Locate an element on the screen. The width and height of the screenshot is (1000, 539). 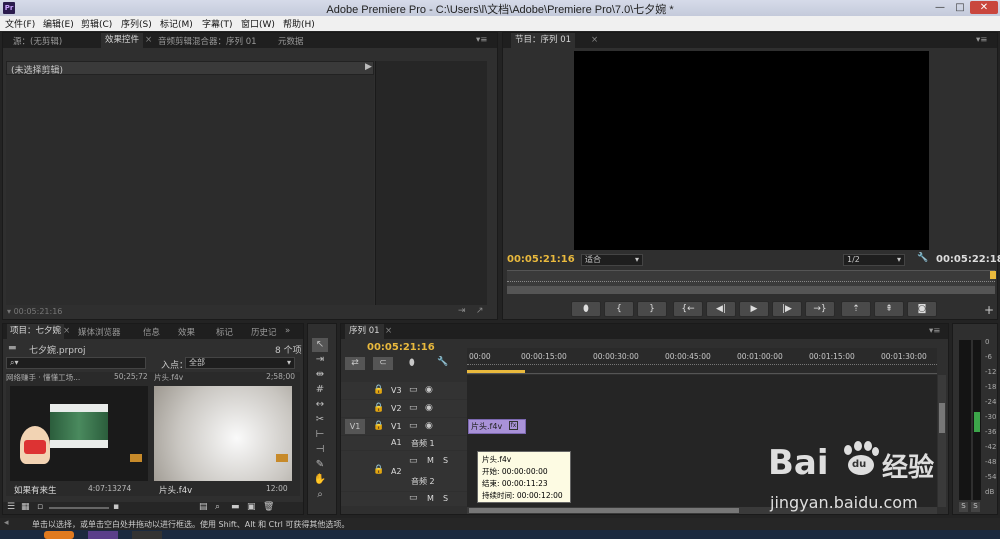
slide-tool-icon: ⊣ is located at coordinates (320, 450).